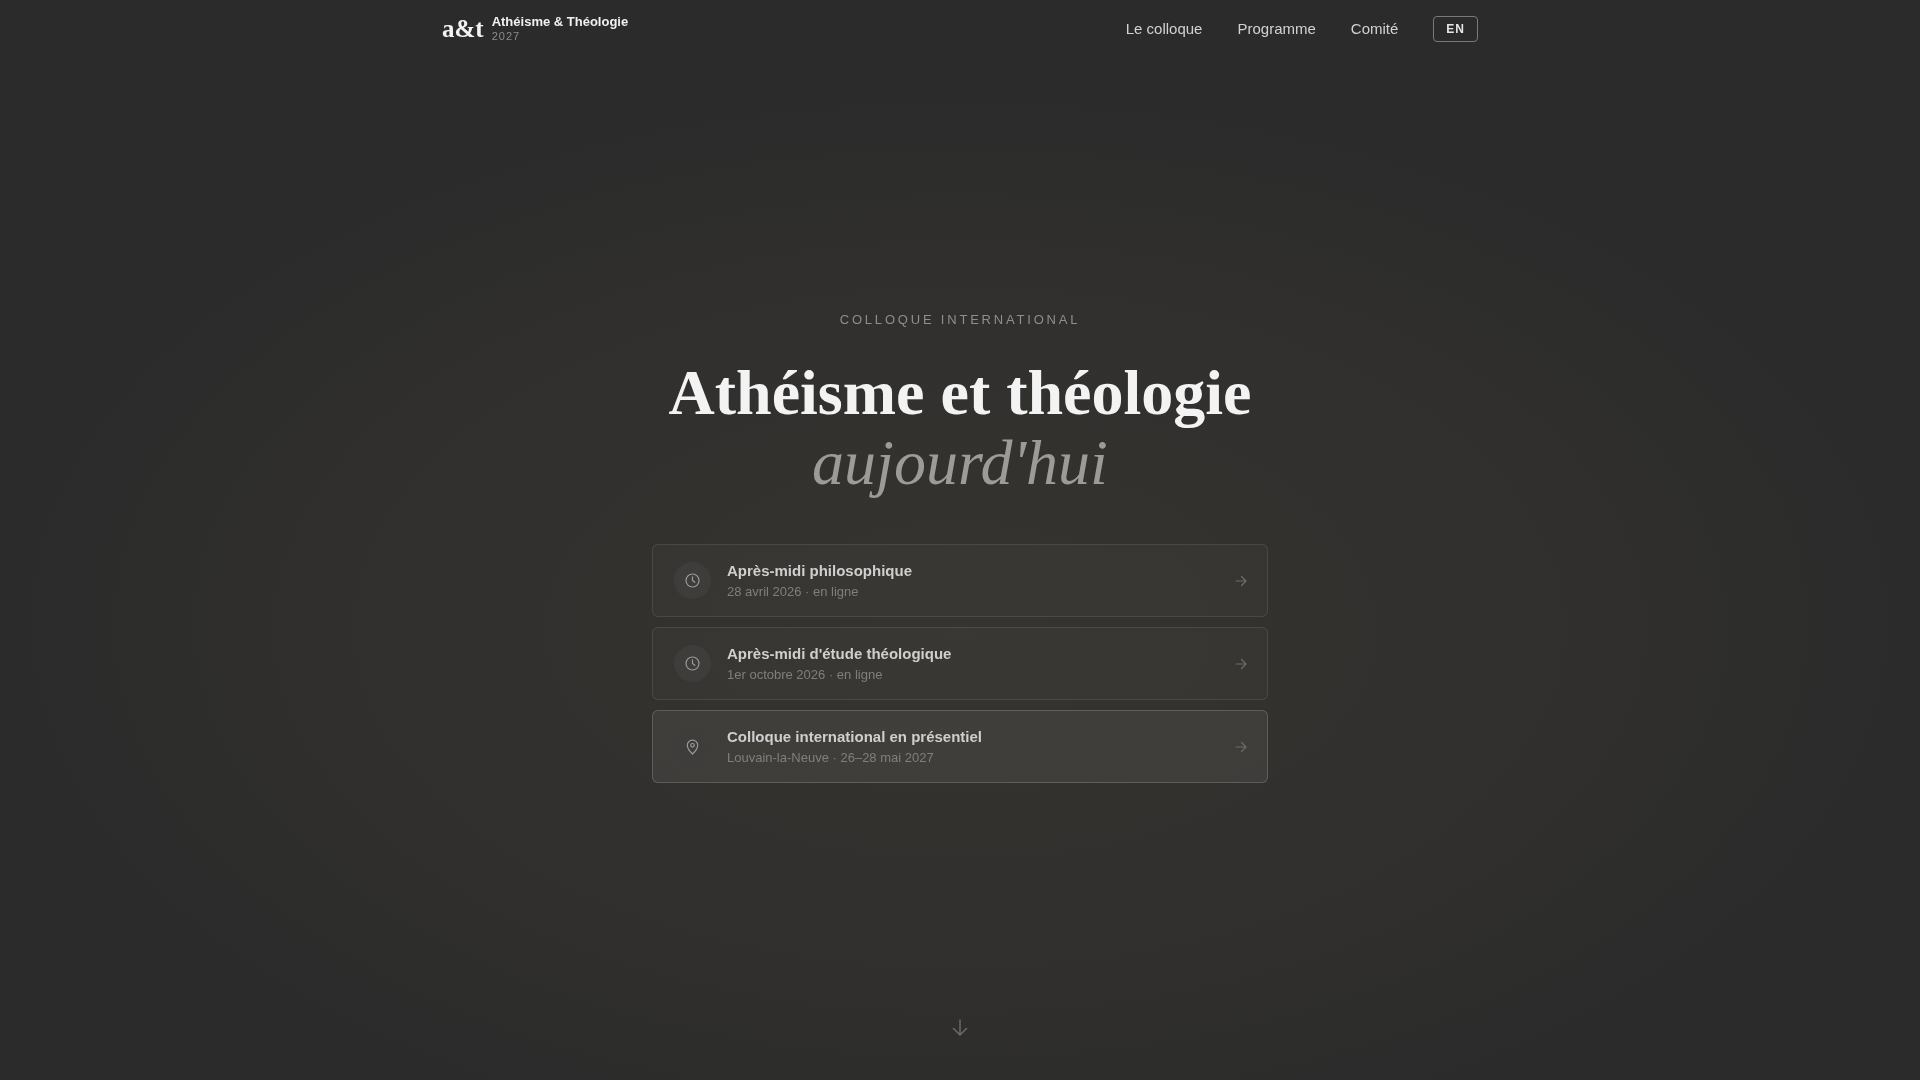 The height and width of the screenshot is (1080, 1920). Describe the element at coordinates (960, 663) in the screenshot. I see `event-card: Après-midi d'étude théologique 1er octobre 2026 · en ligne` at that location.